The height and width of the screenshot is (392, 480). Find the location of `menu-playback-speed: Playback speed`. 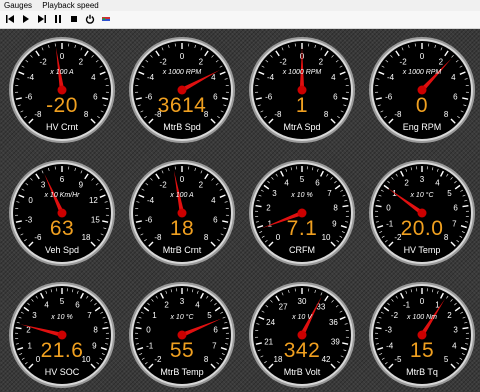

menu-playback-speed: Playback speed is located at coordinates (70, 5).